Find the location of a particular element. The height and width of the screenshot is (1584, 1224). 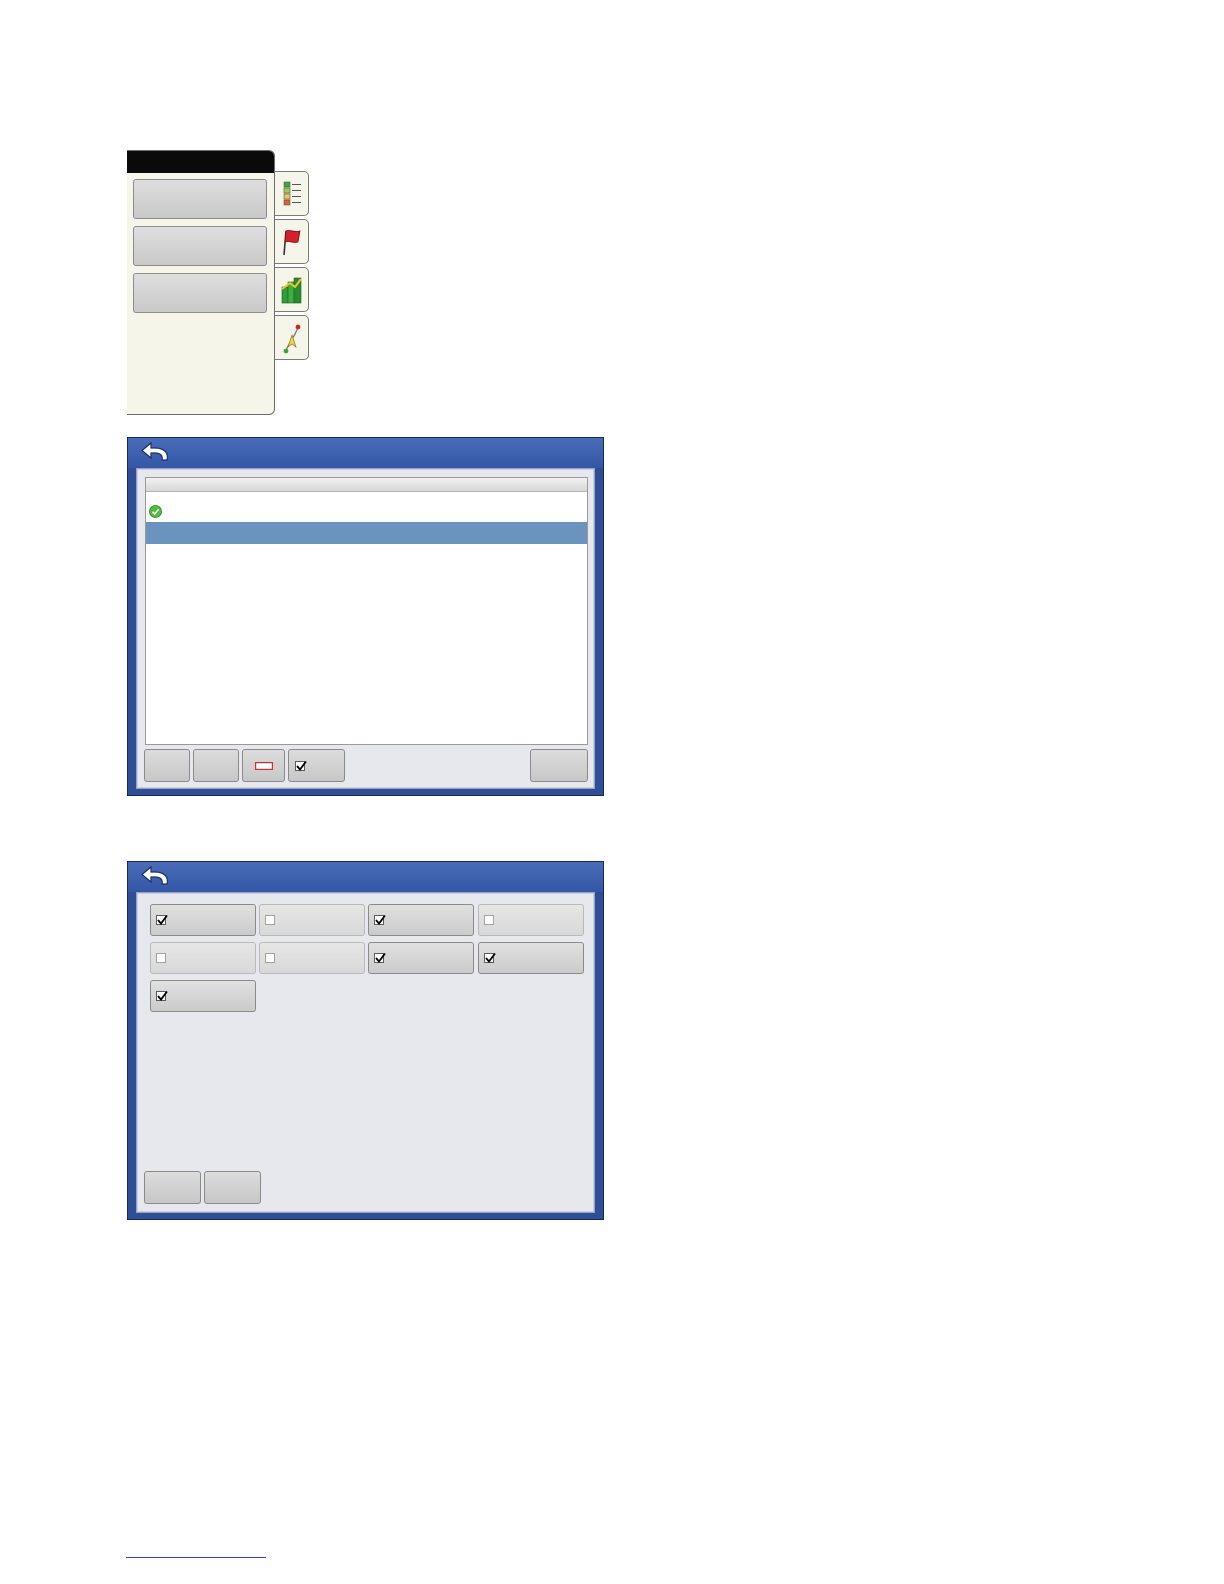

bar-chart-icon is located at coordinates (291, 290).